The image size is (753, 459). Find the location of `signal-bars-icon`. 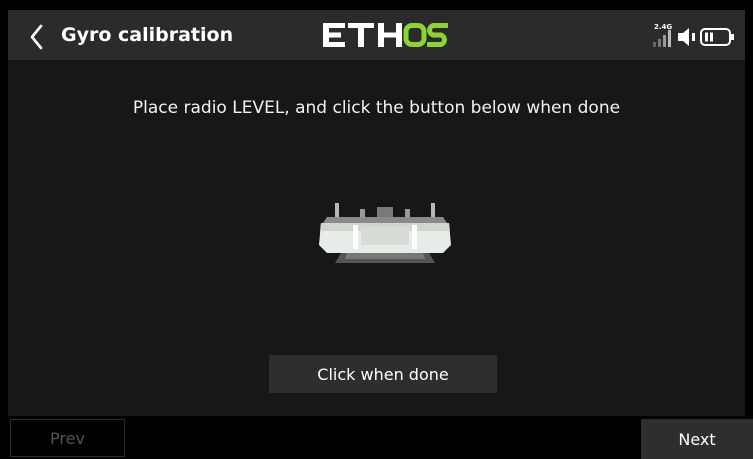

signal-bars-icon is located at coordinates (662, 38).